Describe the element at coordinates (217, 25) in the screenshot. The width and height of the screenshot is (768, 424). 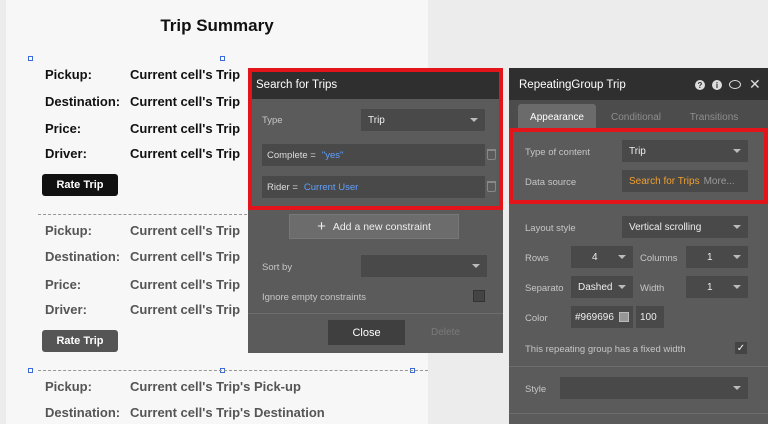
I see `page-title: Trip Summary` at that location.